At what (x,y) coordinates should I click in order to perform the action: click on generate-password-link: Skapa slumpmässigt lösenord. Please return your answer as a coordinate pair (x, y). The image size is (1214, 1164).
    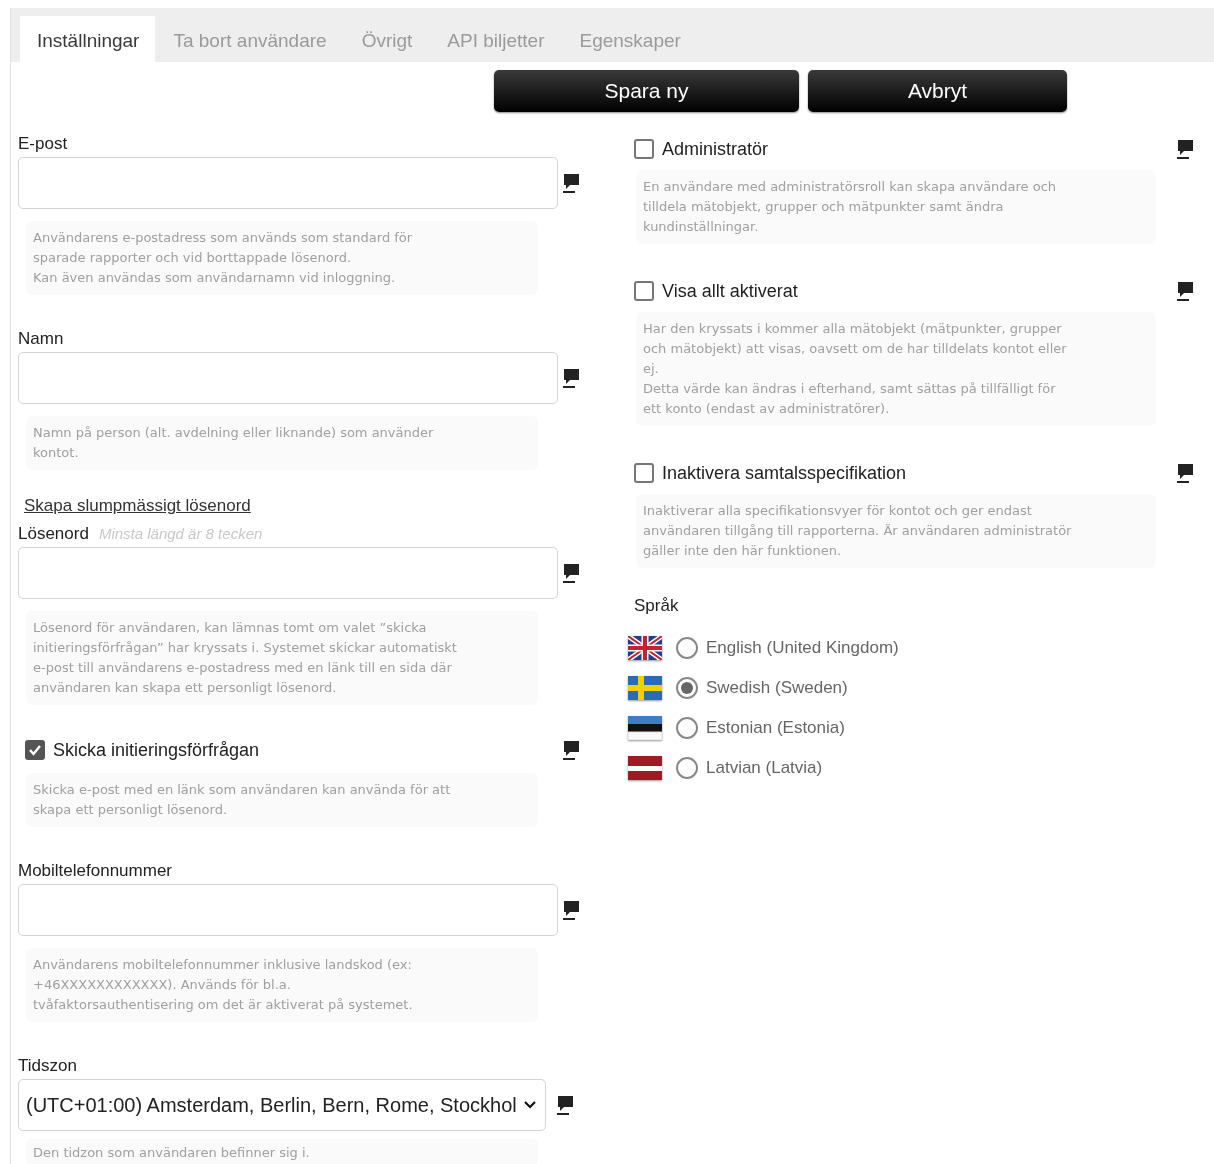
    Looking at the image, I should click on (137, 506).